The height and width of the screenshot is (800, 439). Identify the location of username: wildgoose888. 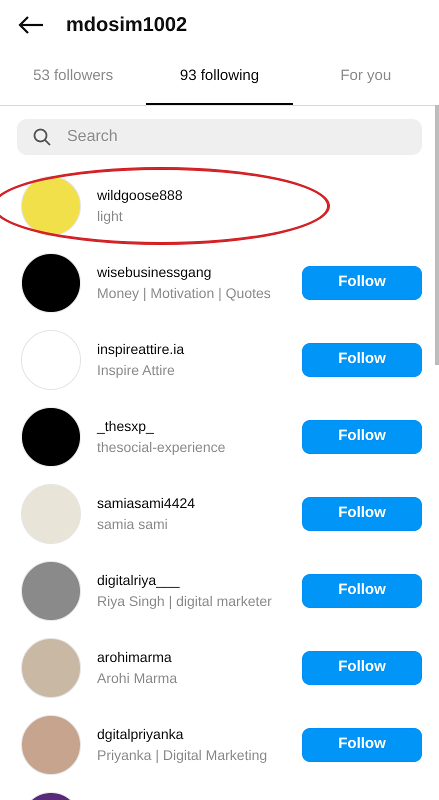
(140, 195).